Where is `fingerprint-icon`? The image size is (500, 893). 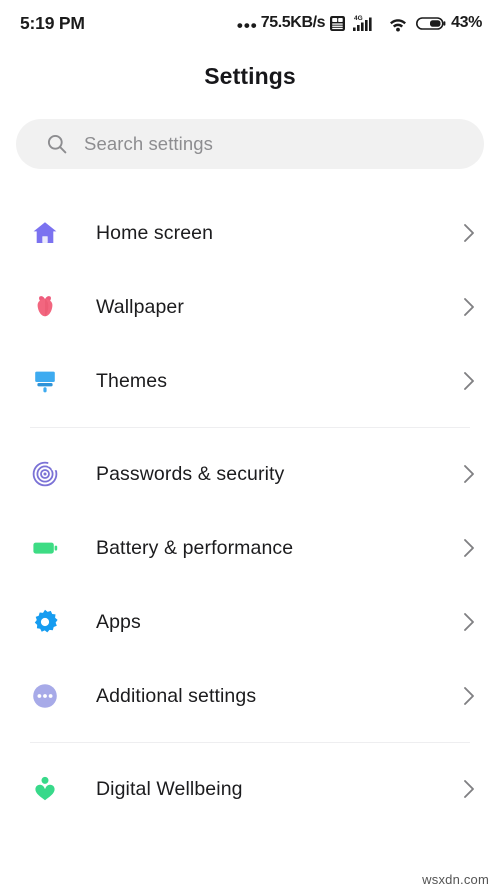
fingerprint-icon is located at coordinates (45, 474).